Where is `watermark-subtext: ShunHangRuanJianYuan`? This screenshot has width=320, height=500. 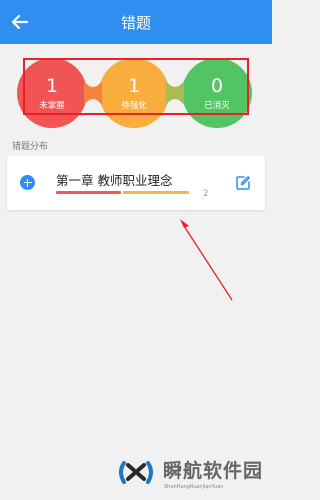 watermark-subtext: ShunHangRuanJianYuan is located at coordinates (194, 487).